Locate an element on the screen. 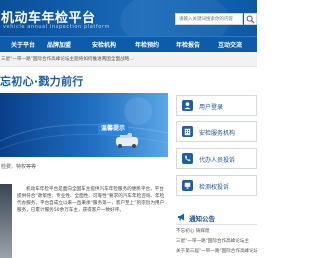 The height and width of the screenshot is (258, 320). news-divider is located at coordinates (216, 224).